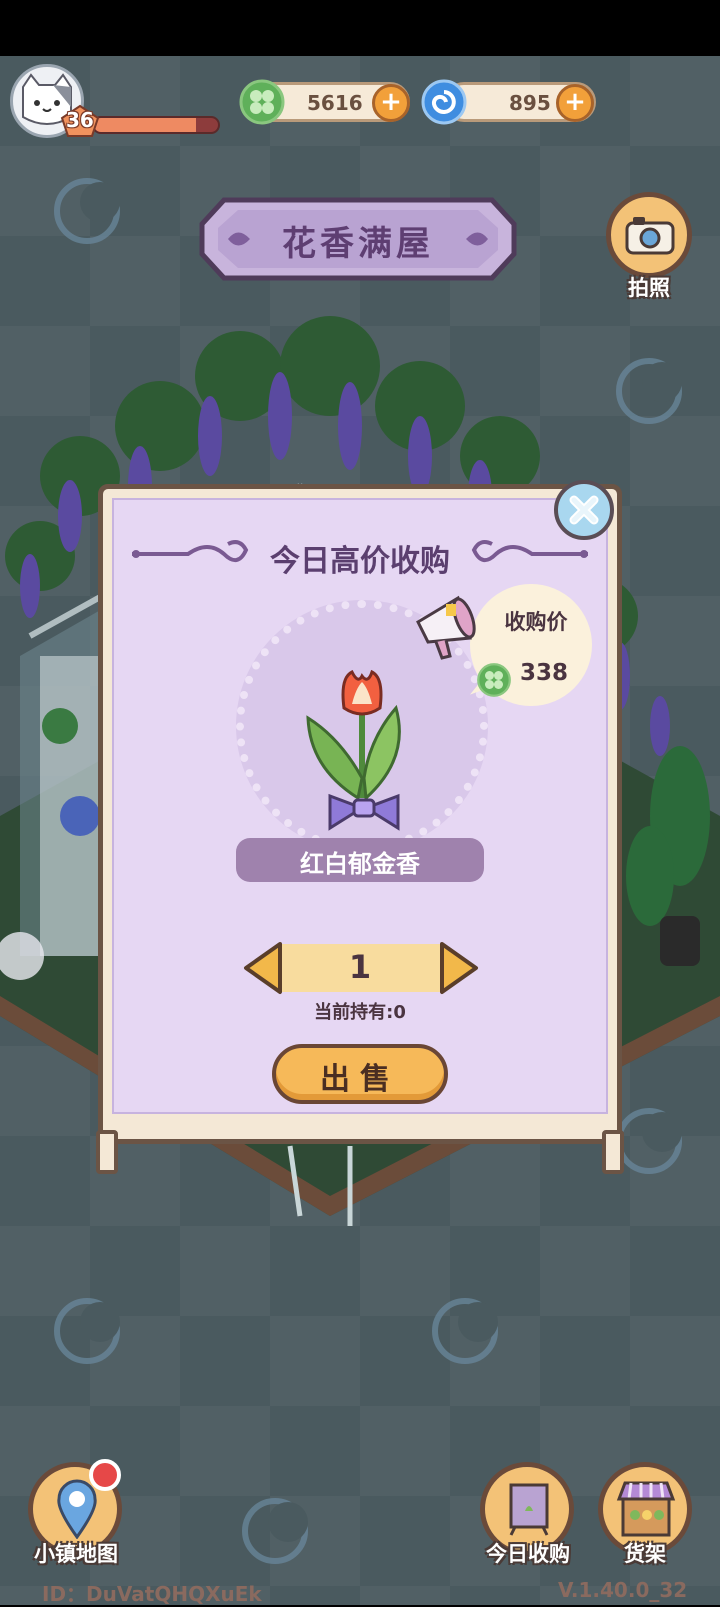  I want to click on photo-button, so click(649, 235).